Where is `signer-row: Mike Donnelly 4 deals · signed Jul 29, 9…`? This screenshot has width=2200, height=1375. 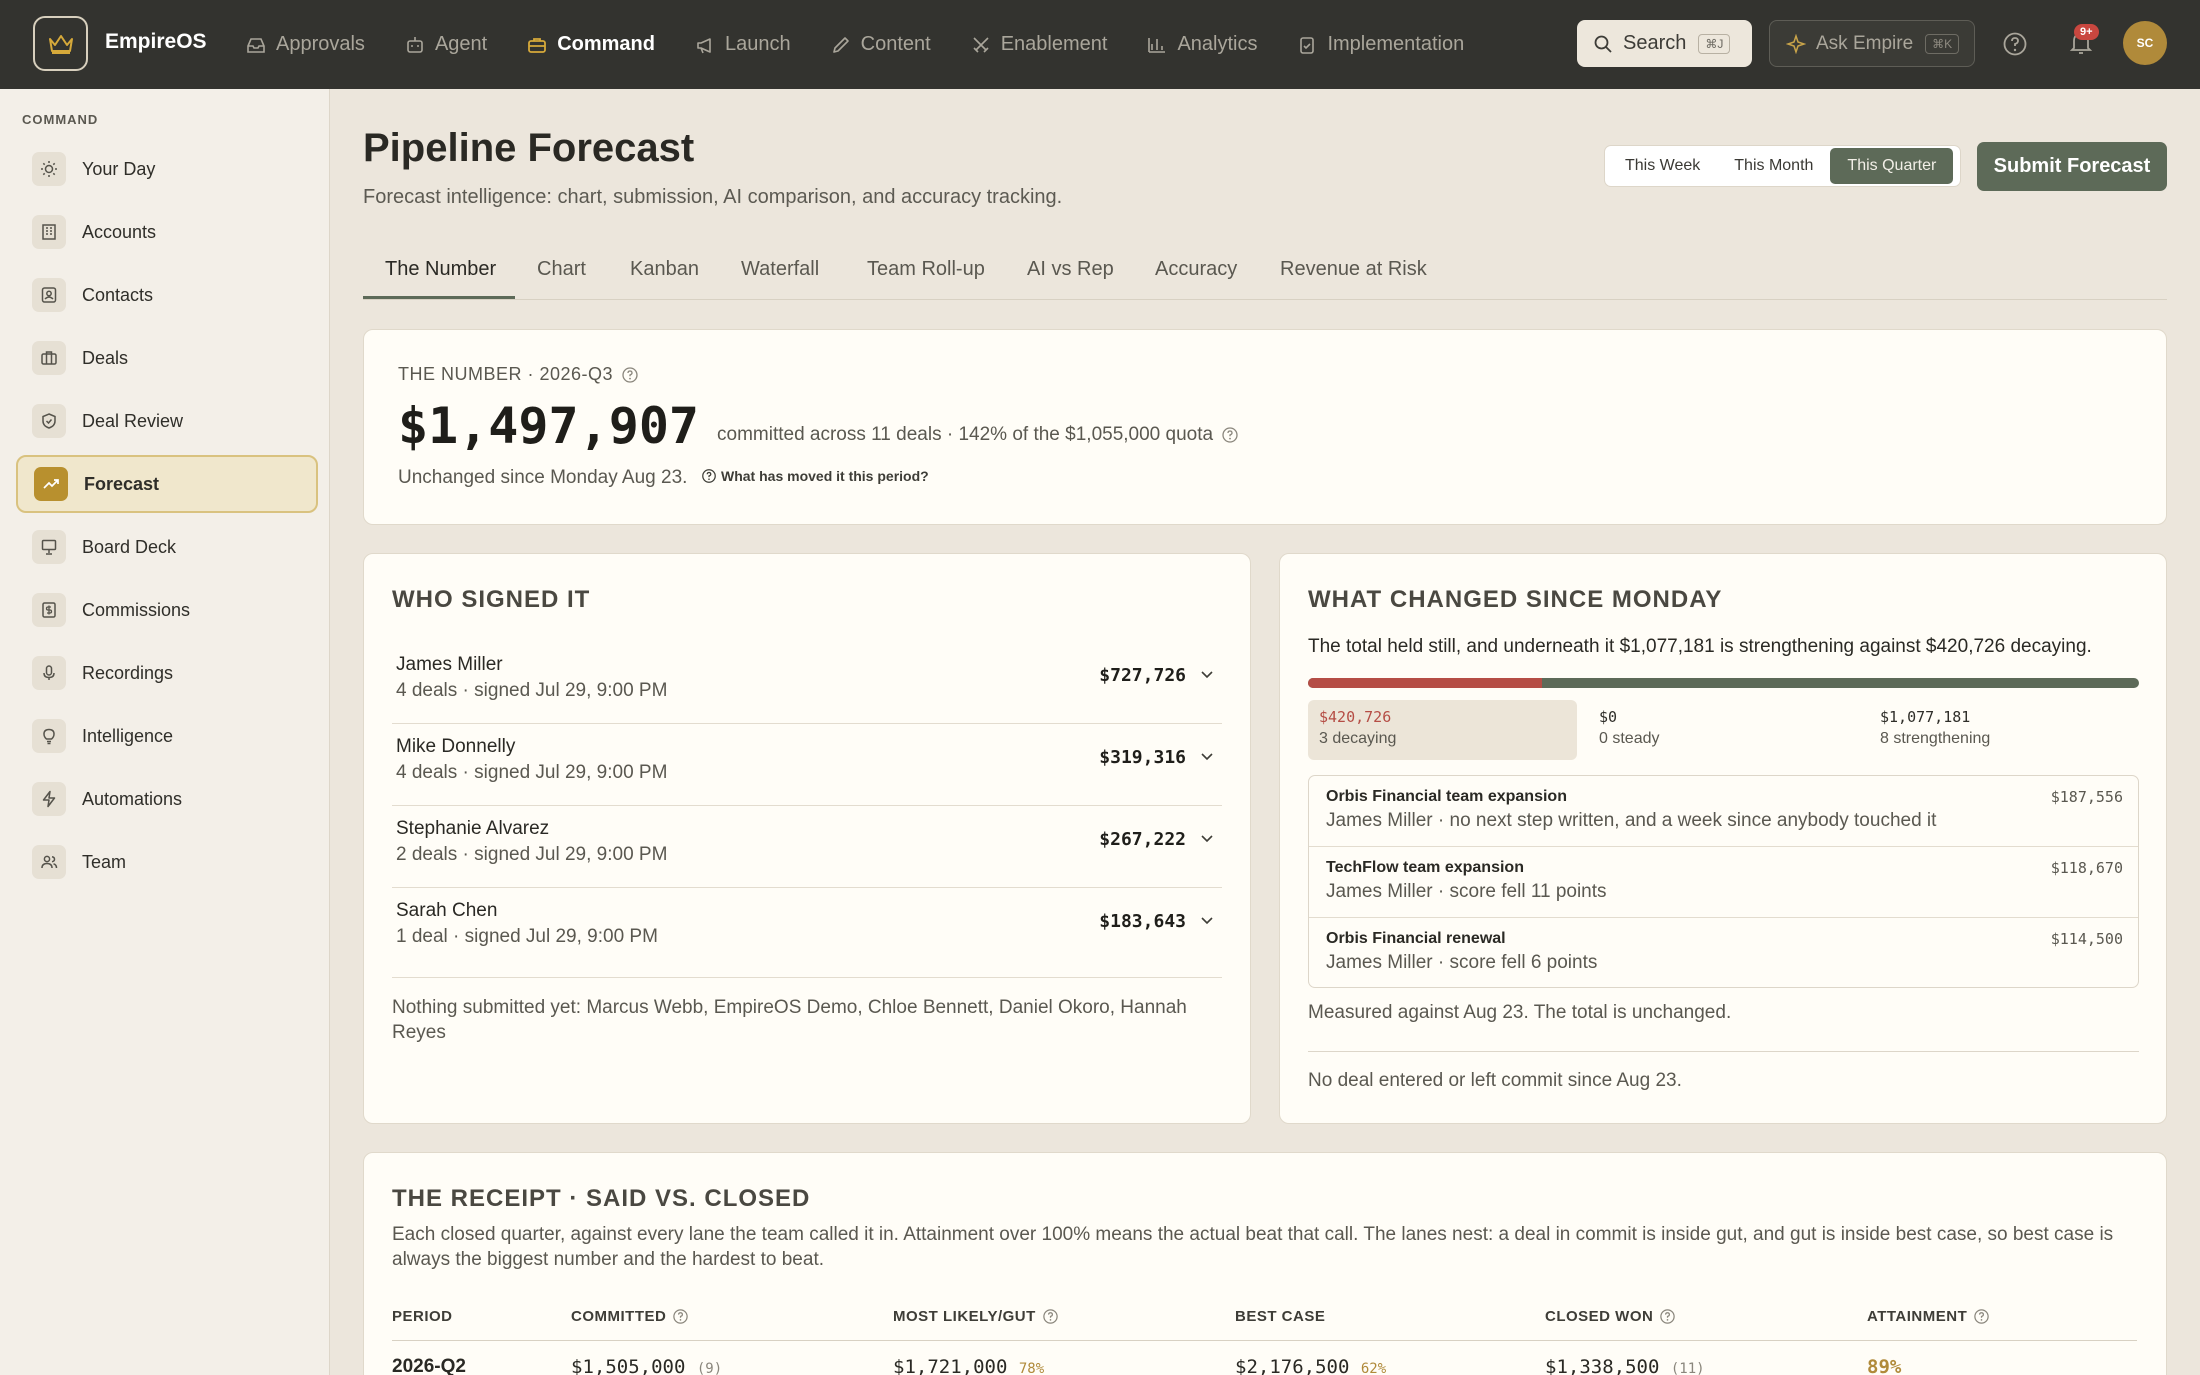
signer-row: Mike Donnelly 4 deals · signed Jul 29, 9… is located at coordinates (807, 765).